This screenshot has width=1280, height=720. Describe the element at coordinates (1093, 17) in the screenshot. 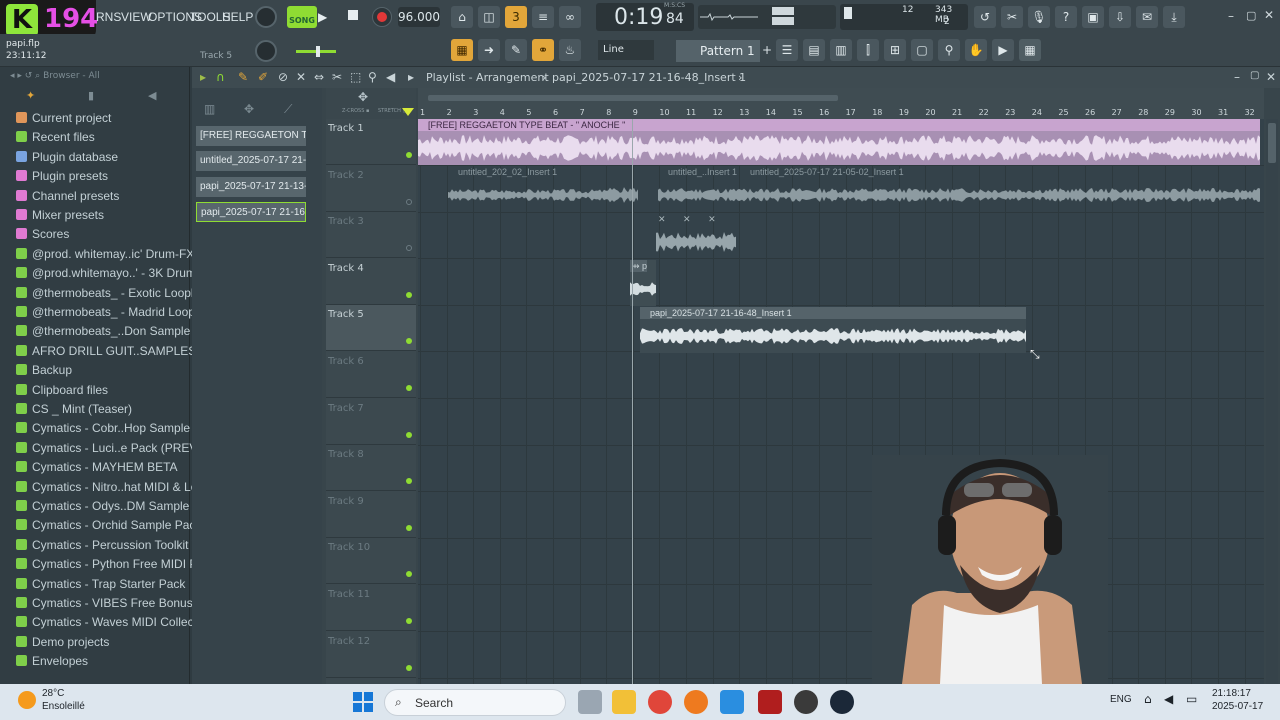

I see `save-icon: ▣` at that location.